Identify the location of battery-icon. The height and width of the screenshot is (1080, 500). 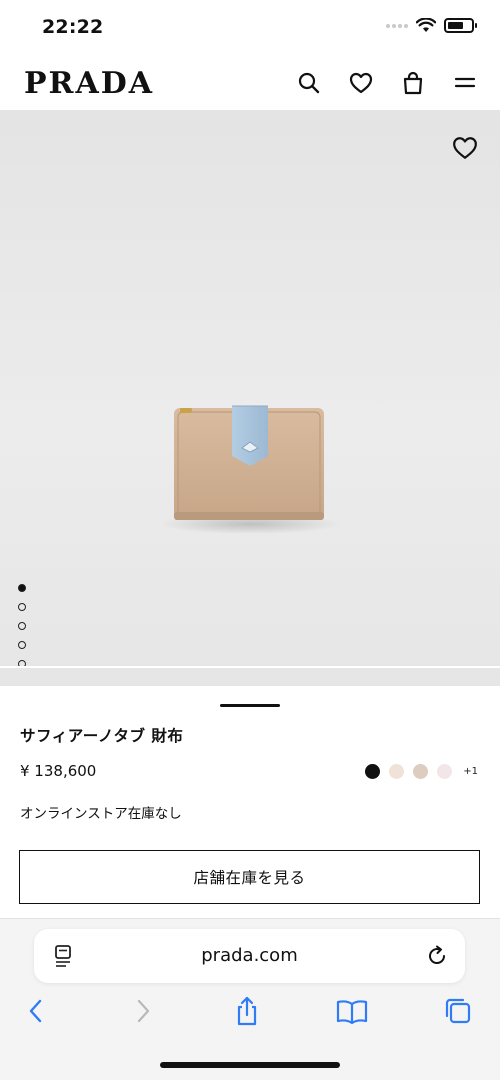
(460, 25).